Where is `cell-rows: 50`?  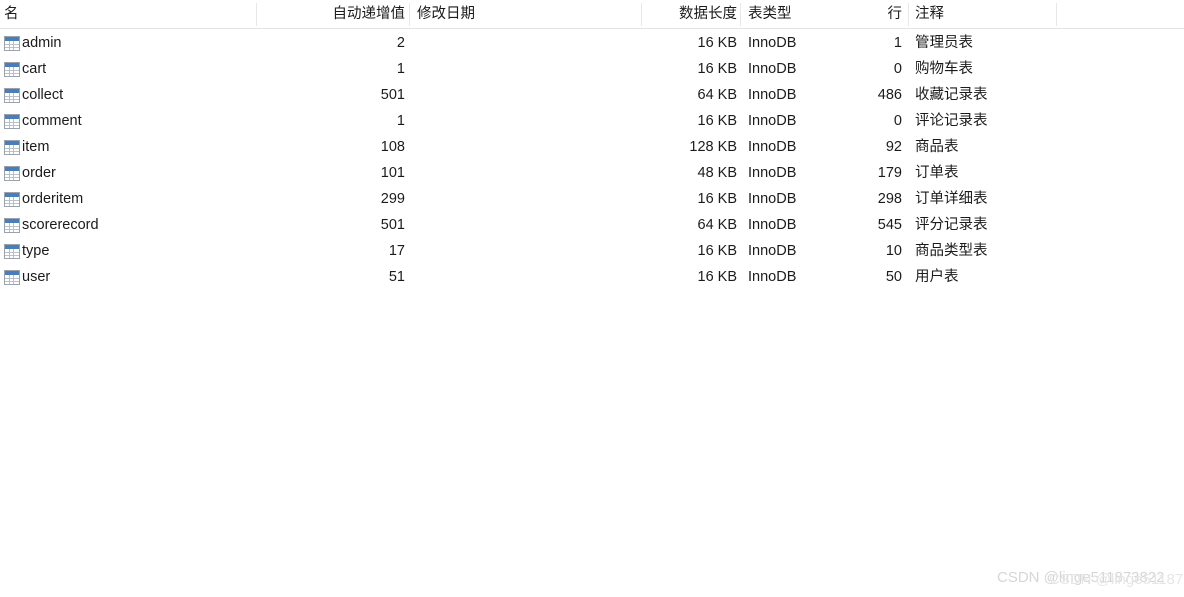
cell-rows: 50 is located at coordinates (893, 277).